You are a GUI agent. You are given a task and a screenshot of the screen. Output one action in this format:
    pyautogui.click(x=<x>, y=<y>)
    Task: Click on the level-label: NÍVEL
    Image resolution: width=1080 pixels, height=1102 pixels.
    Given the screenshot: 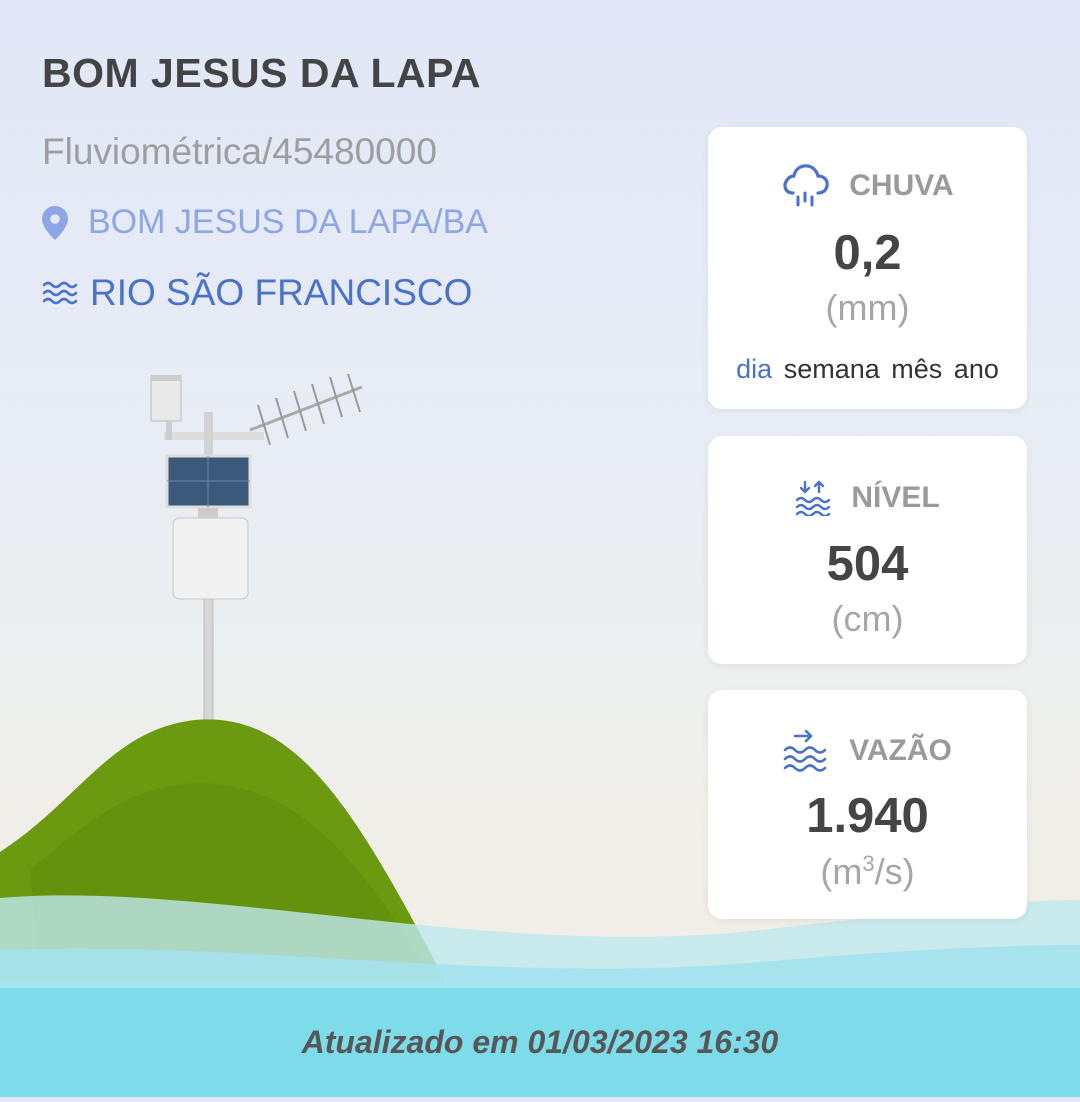 What is the action you would take?
    pyautogui.click(x=895, y=497)
    